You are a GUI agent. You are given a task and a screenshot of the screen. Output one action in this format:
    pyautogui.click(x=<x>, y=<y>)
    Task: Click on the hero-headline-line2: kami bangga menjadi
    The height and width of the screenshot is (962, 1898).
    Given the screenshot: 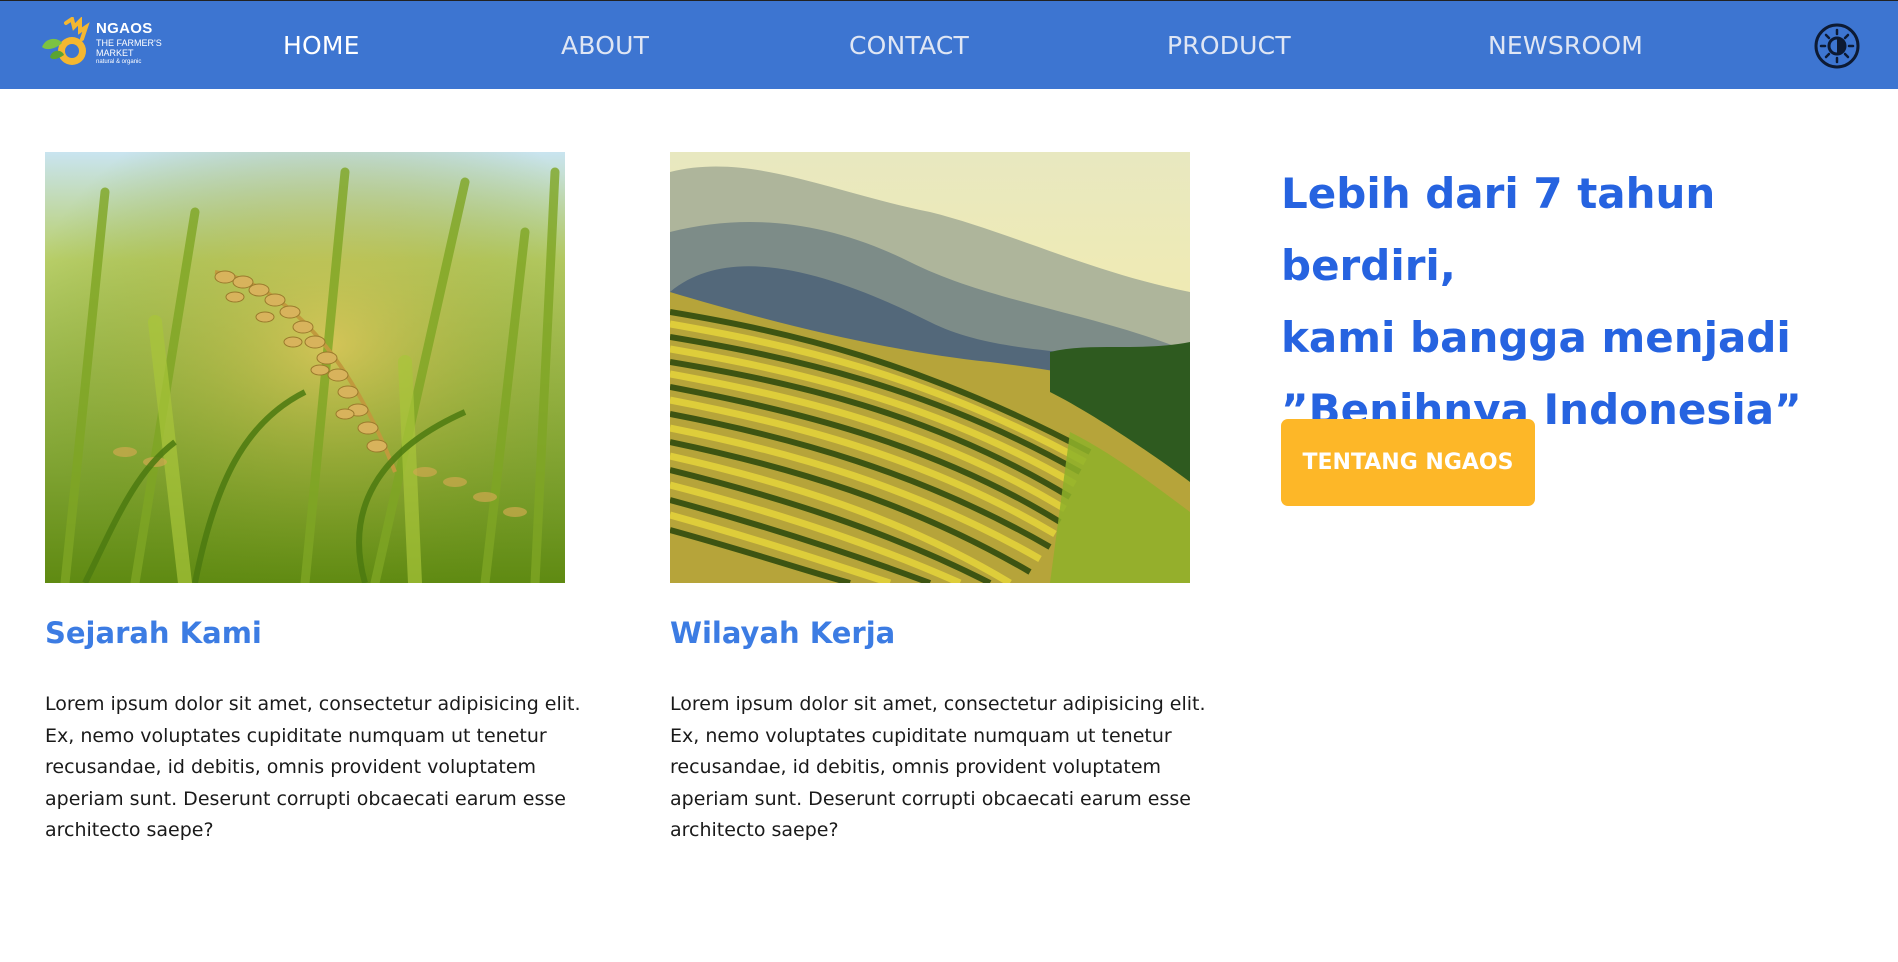 What is the action you would take?
    pyautogui.click(x=1536, y=337)
    